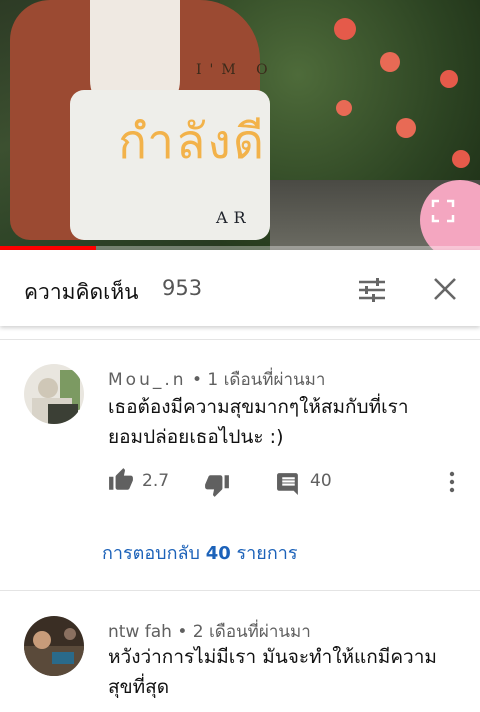 Image resolution: width=480 pixels, height=712 pixels. Describe the element at coordinates (372, 290) in the screenshot. I see `filter-sort-icon` at that location.